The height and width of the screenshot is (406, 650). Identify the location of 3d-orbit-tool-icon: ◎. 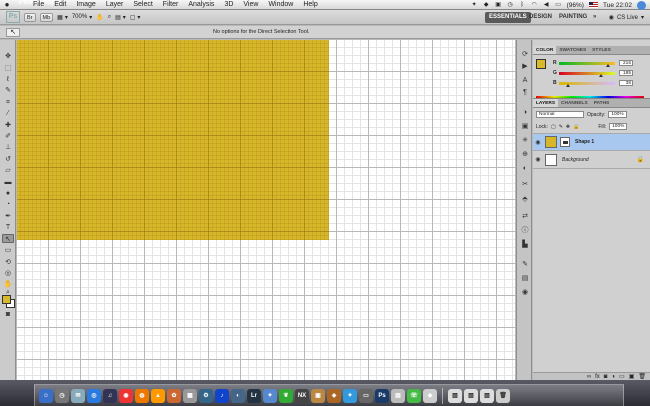
(8, 273).